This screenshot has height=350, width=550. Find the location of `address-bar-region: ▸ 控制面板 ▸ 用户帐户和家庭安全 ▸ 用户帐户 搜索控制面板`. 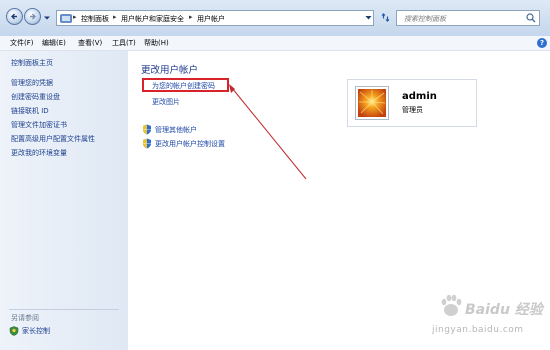

address-bar-region: ▸ 控制面板 ▸ 用户帐户和家庭安全 ▸ 用户帐户 搜索控制面板 is located at coordinates (275, 18).